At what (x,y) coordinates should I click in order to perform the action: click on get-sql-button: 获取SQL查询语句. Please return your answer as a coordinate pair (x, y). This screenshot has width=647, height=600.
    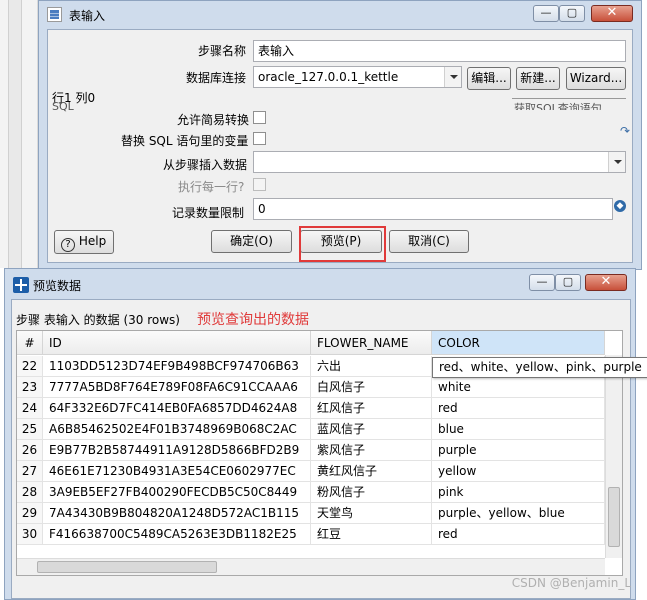
    Looking at the image, I should click on (570, 105).